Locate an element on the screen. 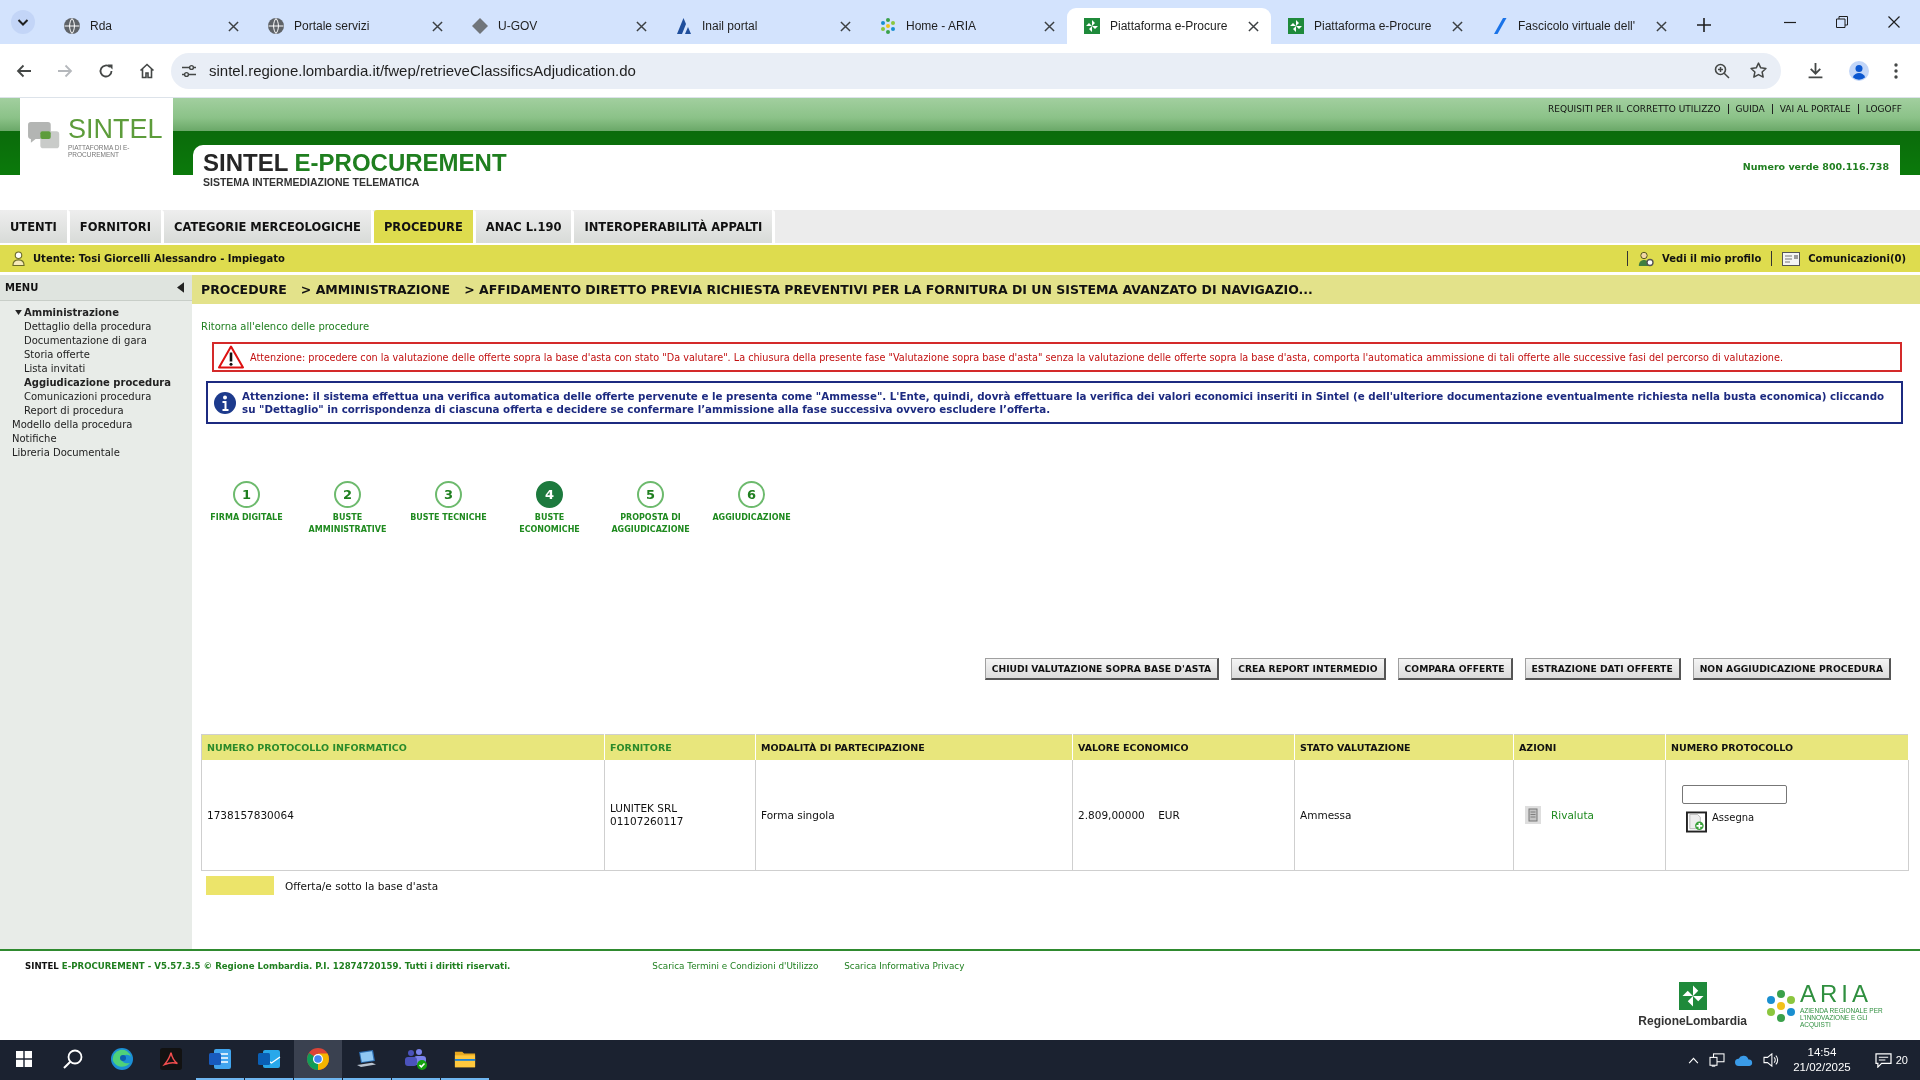 This screenshot has width=1920, height=1080. site-settings-icon is located at coordinates (189, 70).